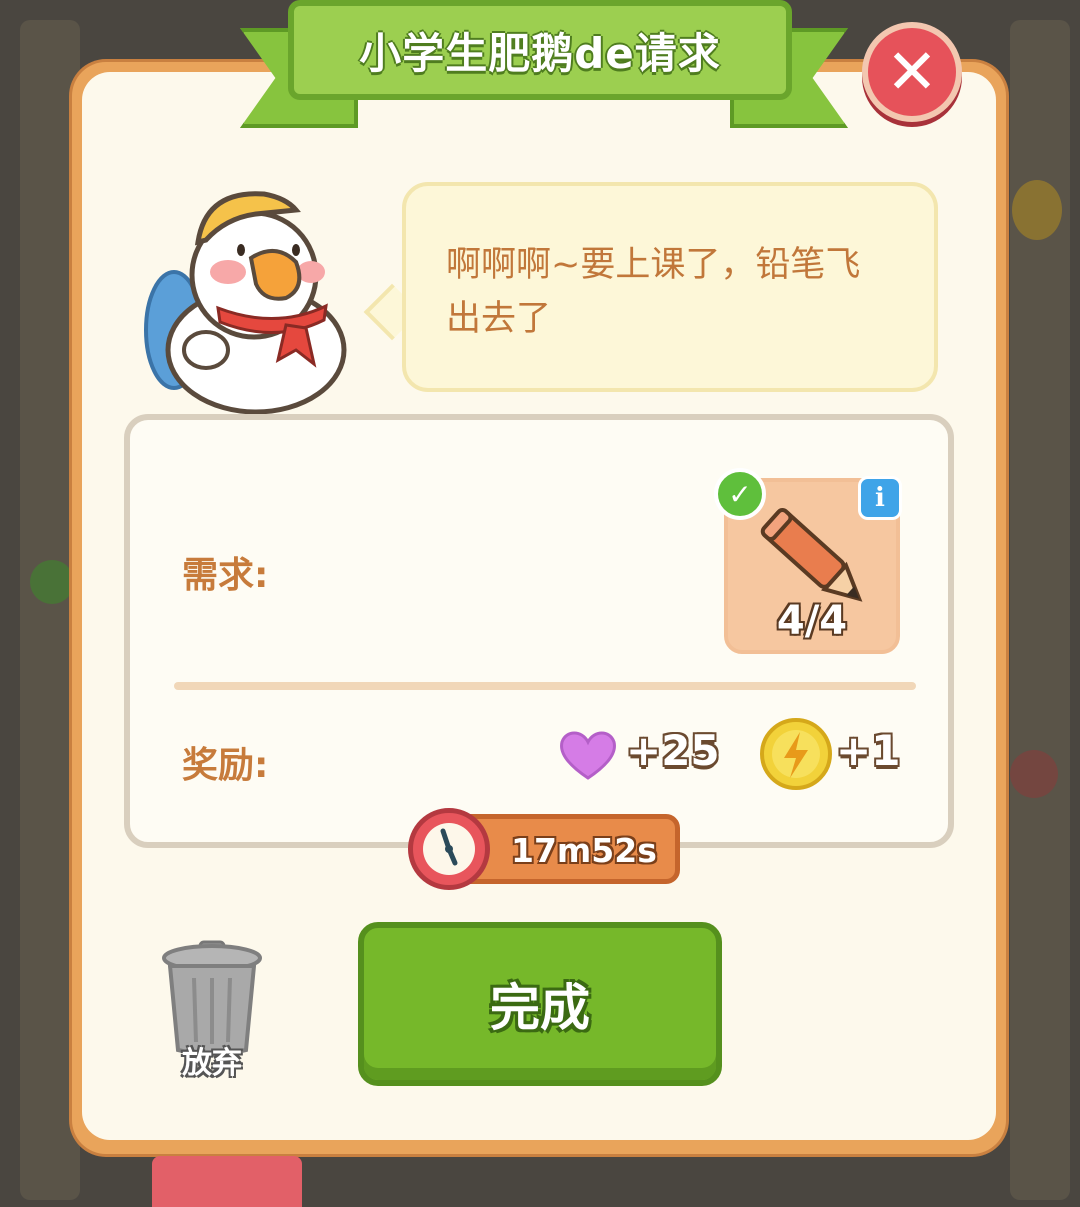  I want to click on item-count: 4/4, so click(812, 621).